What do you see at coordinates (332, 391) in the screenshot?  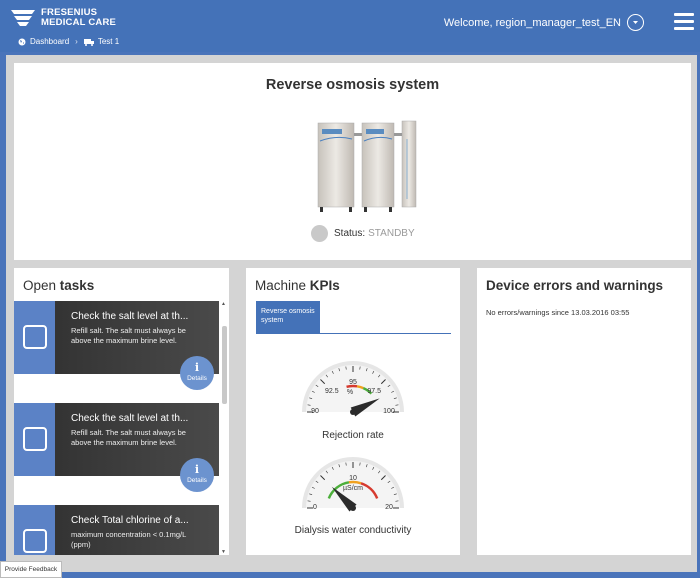 I see `gauge-tick-label: 92.5` at bounding box center [332, 391].